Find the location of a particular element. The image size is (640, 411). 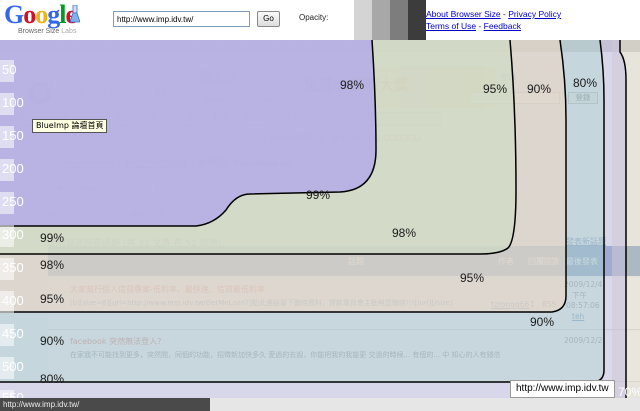

go-button: Go is located at coordinates (268, 19).